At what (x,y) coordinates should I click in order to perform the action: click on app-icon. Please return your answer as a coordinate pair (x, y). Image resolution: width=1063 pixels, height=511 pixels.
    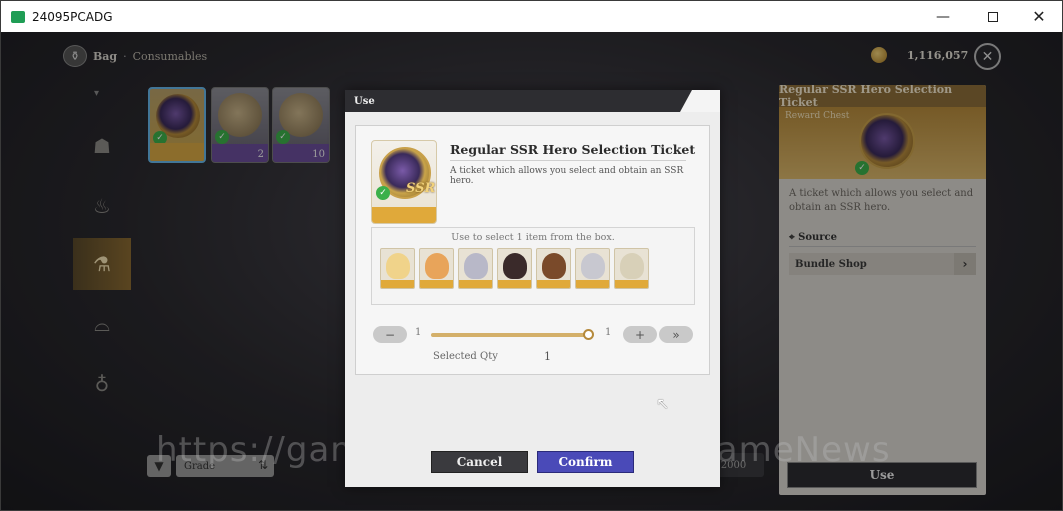
    Looking at the image, I should click on (18, 16).